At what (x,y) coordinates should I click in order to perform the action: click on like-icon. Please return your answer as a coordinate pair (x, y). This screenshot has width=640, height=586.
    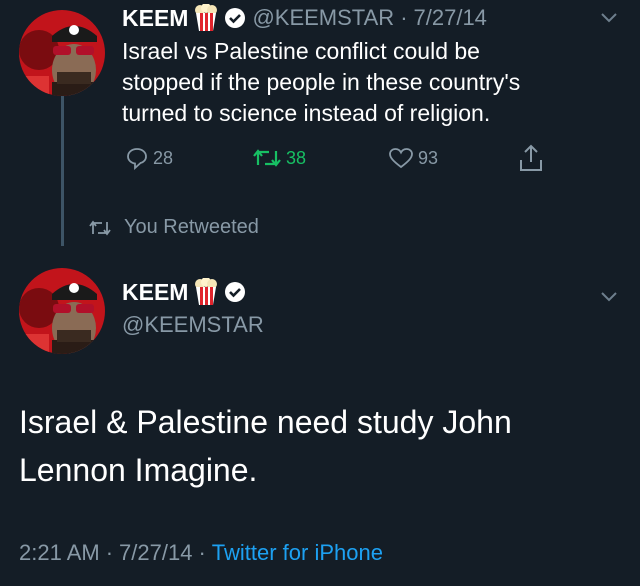
    Looking at the image, I should click on (401, 158).